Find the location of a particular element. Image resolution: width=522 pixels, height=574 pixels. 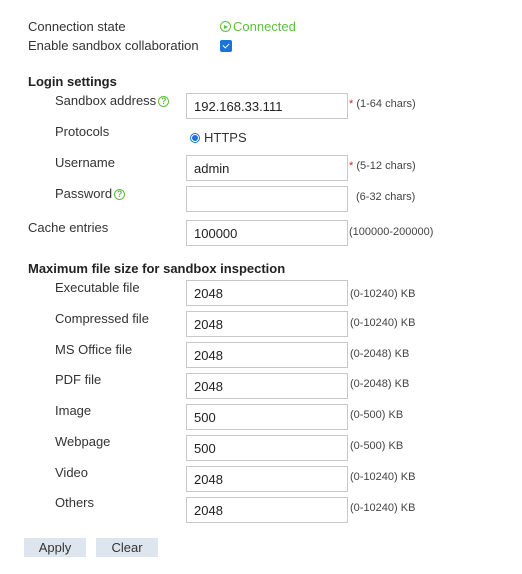

cache-entries-label: Cache entries is located at coordinates (68, 227).